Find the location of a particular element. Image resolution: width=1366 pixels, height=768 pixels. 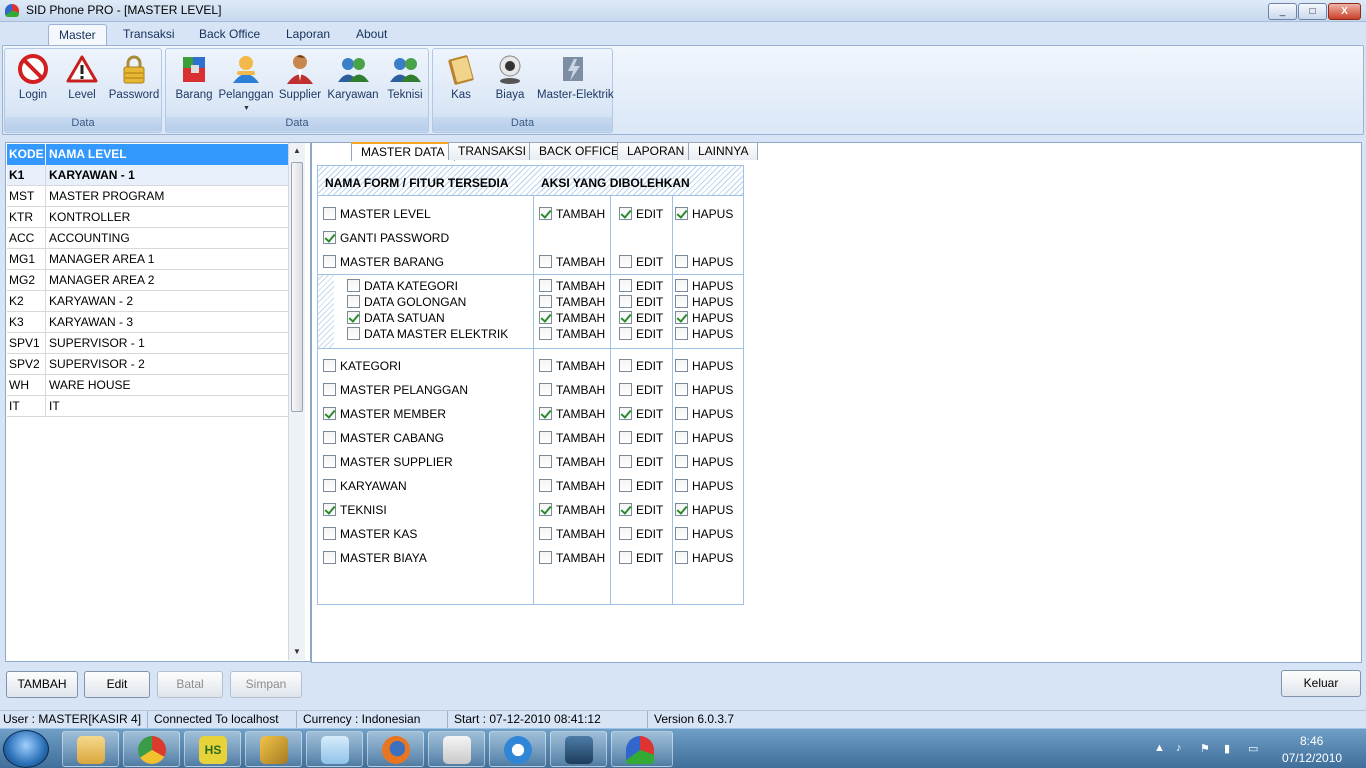

checkbox-master-supplier: MASTER SUPPLIER is located at coordinates (388, 462).